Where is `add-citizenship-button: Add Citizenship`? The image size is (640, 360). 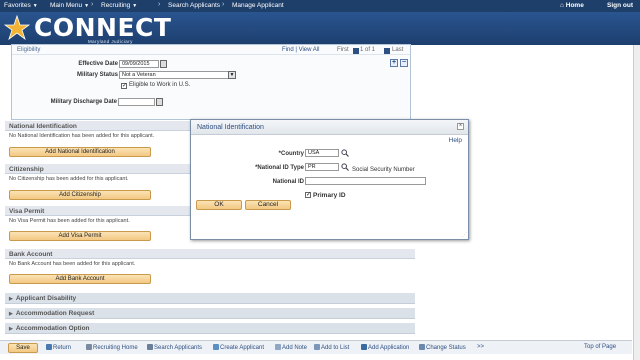
add-citizenship-button: Add Citizenship is located at coordinates (80, 195).